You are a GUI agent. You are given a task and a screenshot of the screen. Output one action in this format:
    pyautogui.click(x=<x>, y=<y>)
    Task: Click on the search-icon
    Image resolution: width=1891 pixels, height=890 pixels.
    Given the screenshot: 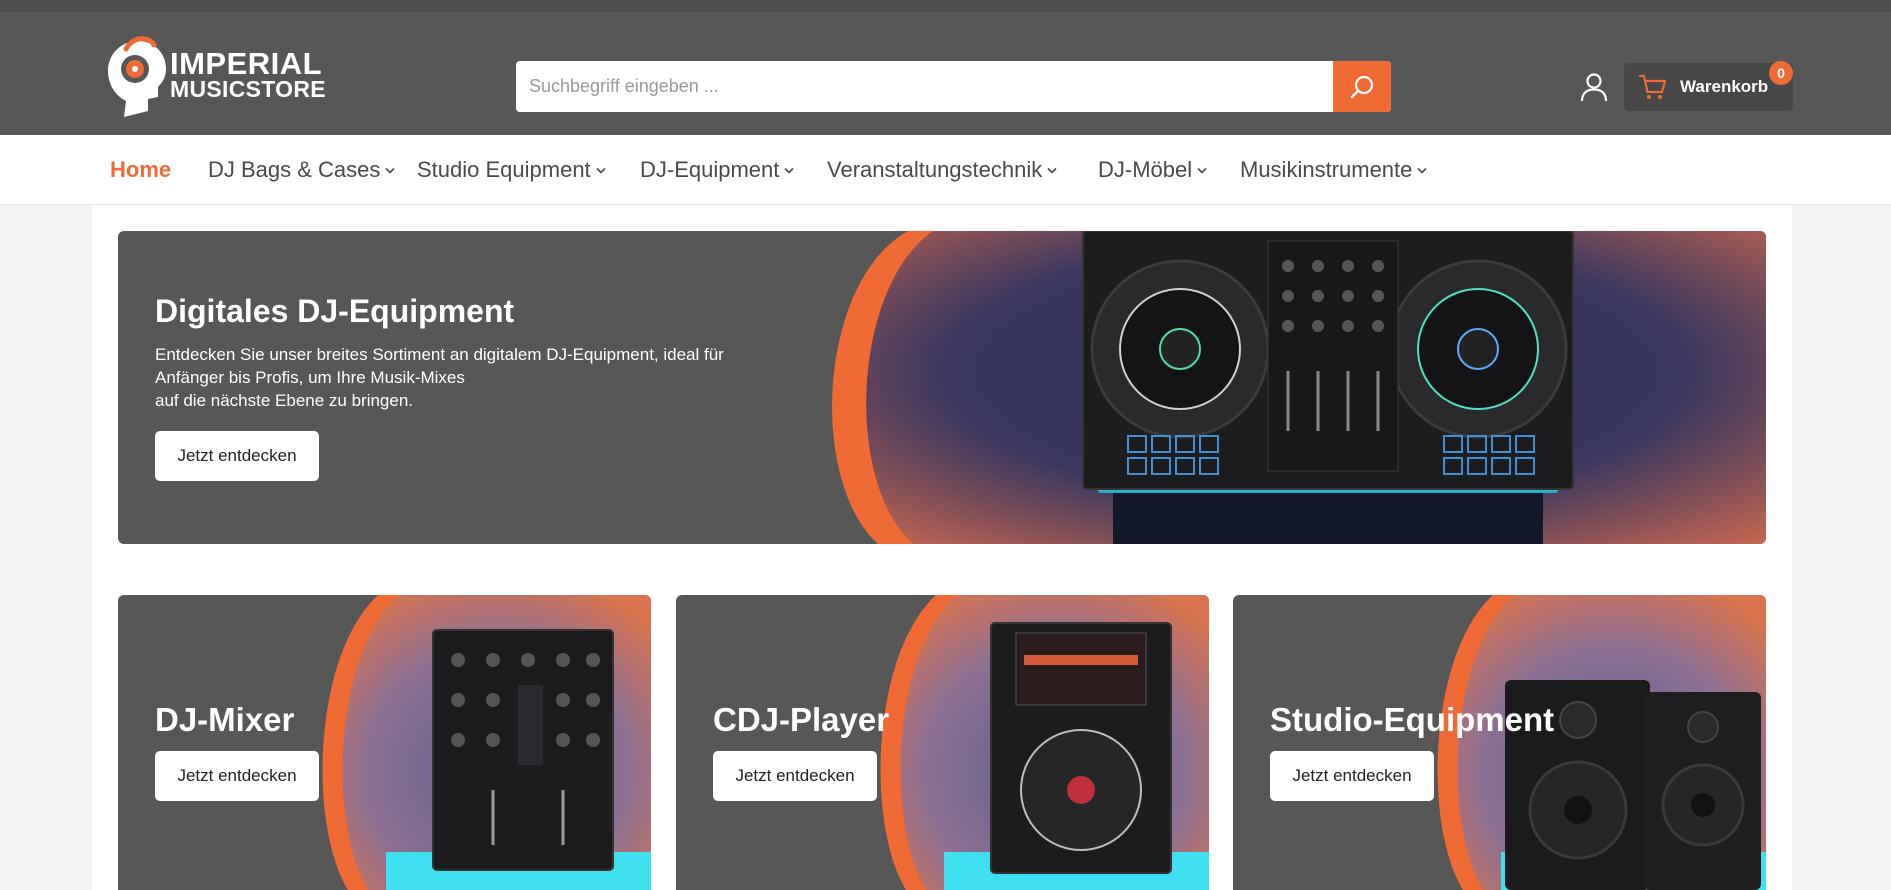 What is the action you would take?
    pyautogui.click(x=1362, y=86)
    